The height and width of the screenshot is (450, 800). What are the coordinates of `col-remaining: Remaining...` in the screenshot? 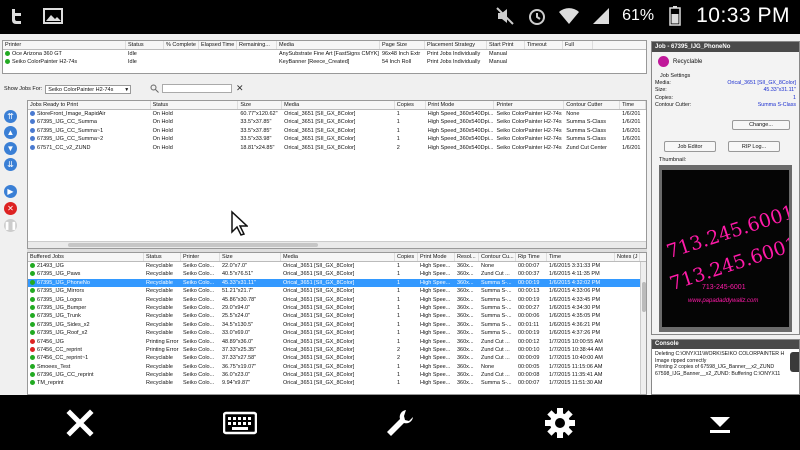 It's located at (257, 45).